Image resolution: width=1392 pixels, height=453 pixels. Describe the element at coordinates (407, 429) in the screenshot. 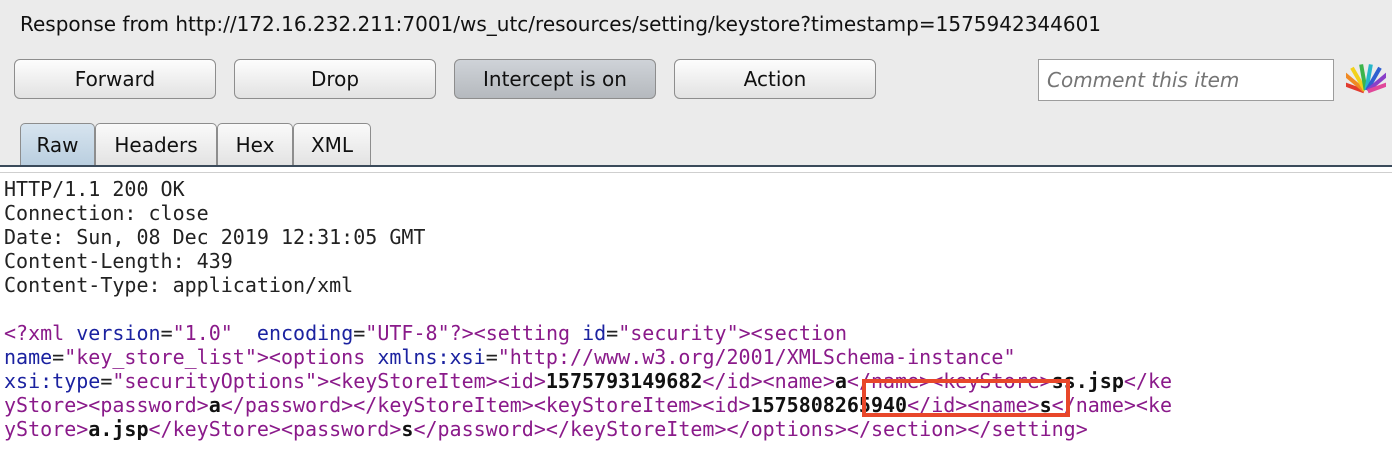

I see `item2-password: s` at that location.